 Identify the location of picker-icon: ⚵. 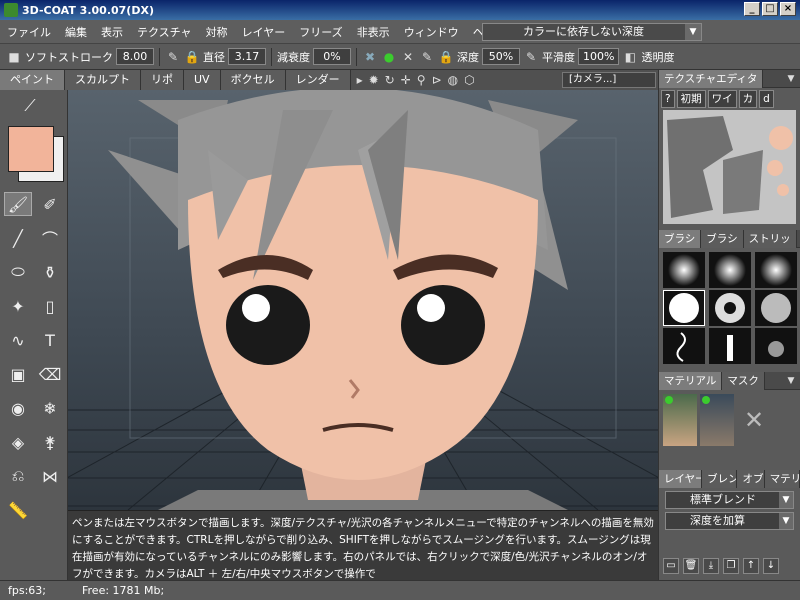
(50, 442).